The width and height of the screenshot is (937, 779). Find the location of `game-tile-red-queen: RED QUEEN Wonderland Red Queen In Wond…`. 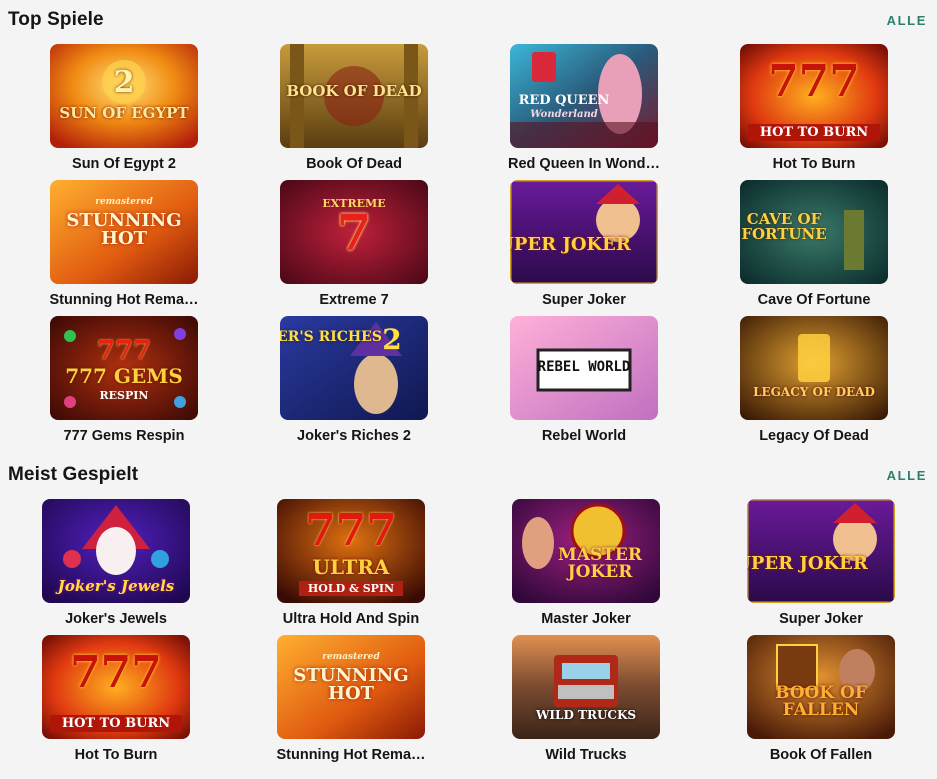

game-tile-red-queen: RED QUEEN Wonderland Red Queen In Wond… is located at coordinates (584, 112).